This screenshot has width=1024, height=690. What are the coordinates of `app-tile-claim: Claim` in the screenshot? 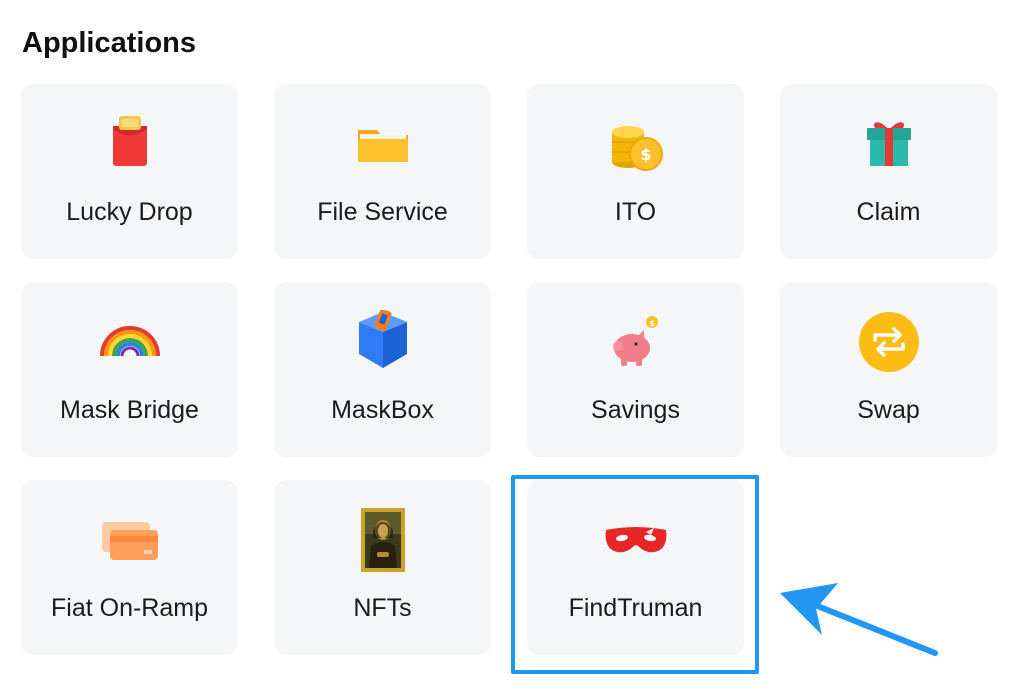 It's located at (888, 171).